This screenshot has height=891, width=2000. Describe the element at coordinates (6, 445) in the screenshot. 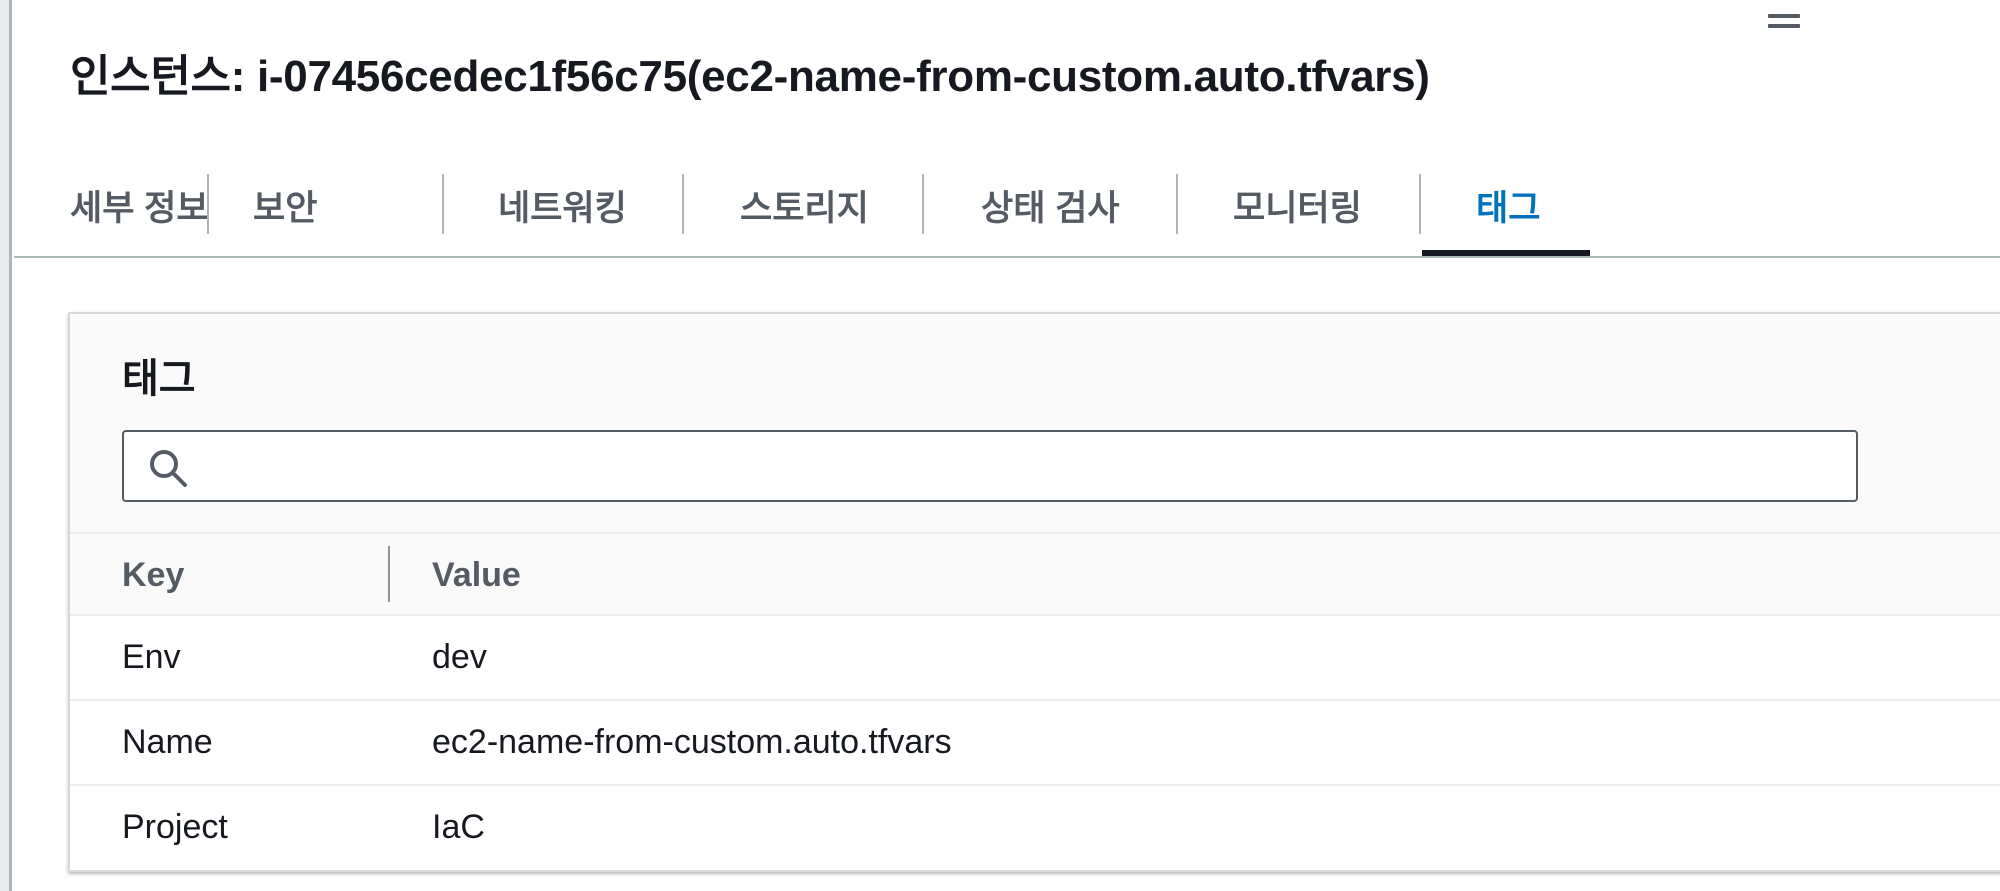

I see `left-panel-divider` at that location.